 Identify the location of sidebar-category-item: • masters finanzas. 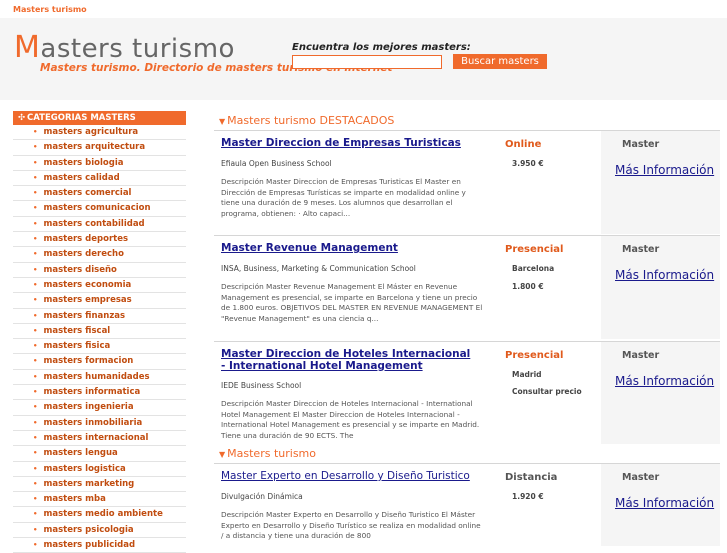
(99, 316).